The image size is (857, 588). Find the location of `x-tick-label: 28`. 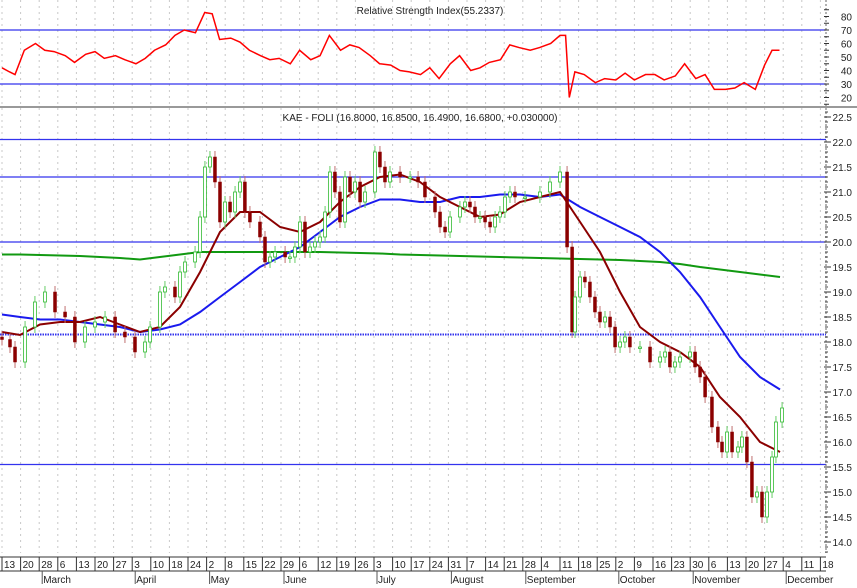

x-tick-label: 28 is located at coordinates (531, 565).